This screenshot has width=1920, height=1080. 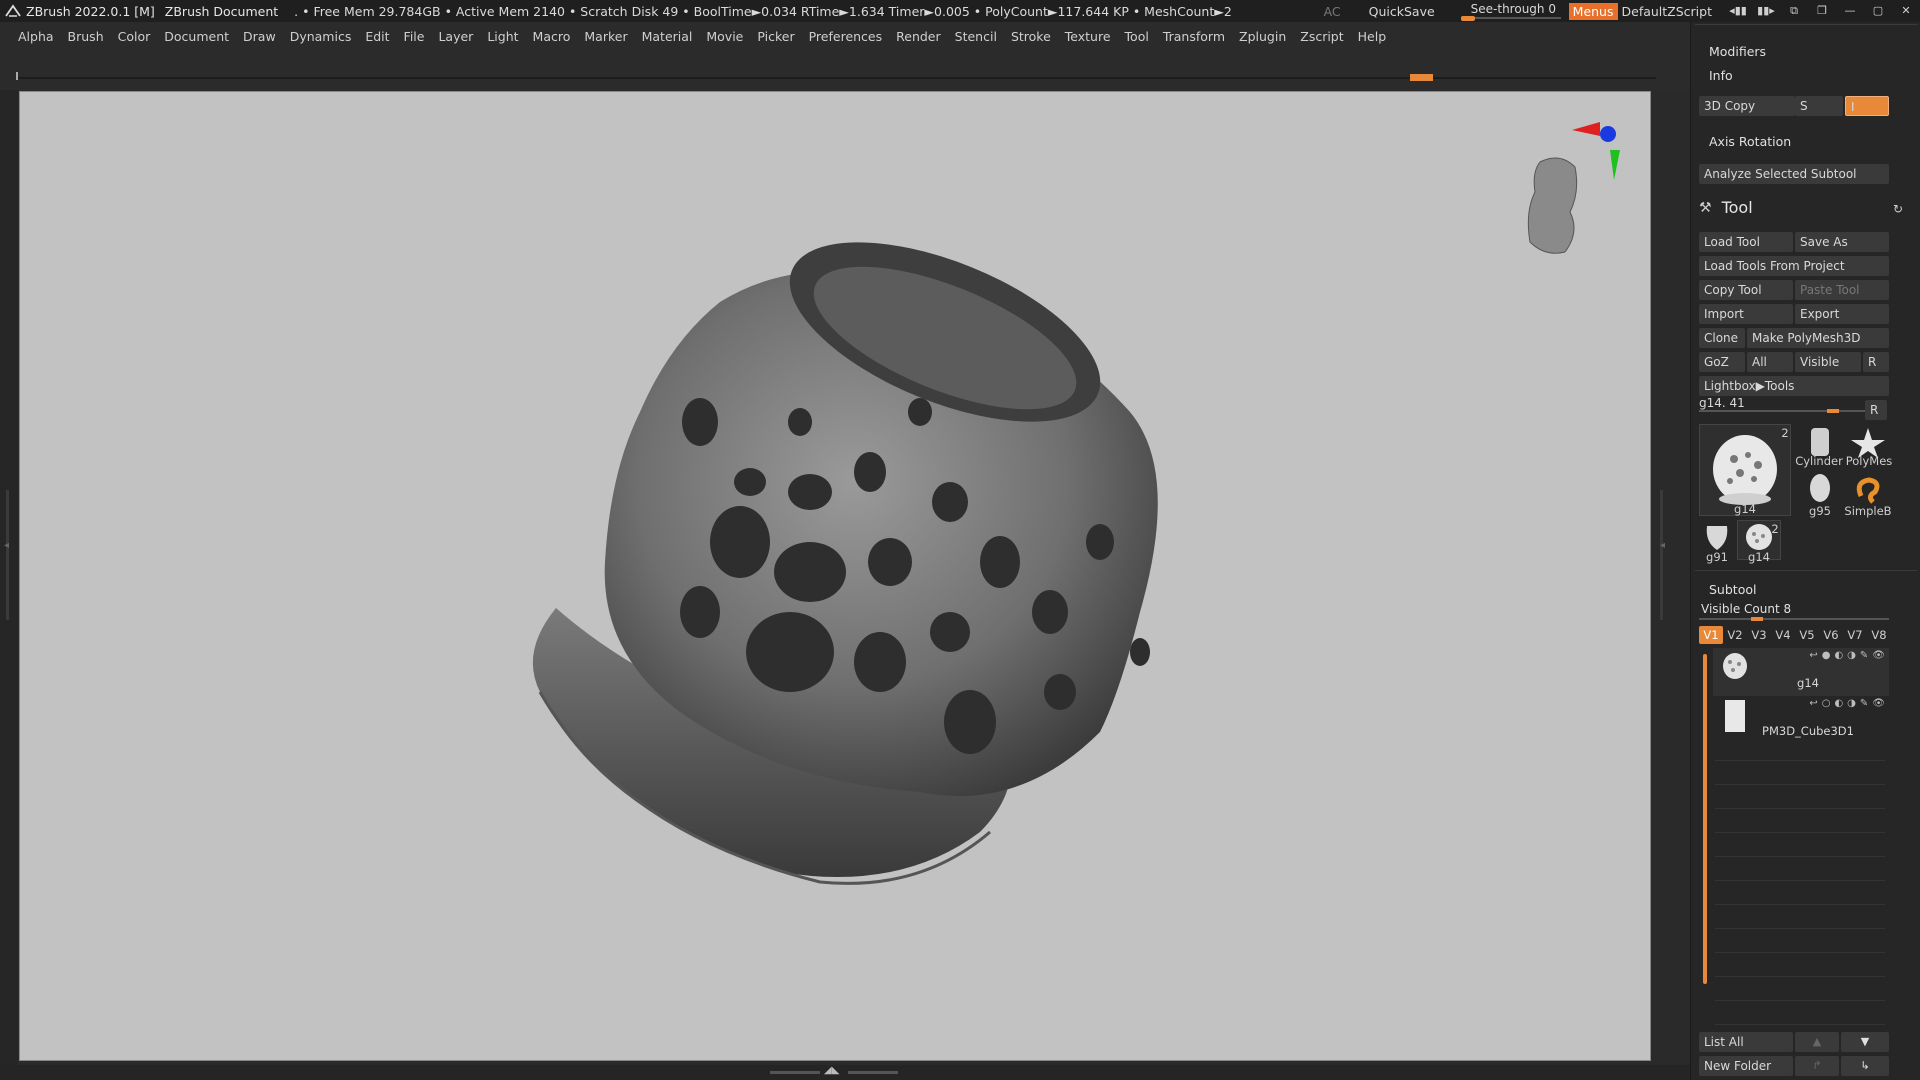 What do you see at coordinates (86, 36) in the screenshot?
I see `menu-brush: Brush` at bounding box center [86, 36].